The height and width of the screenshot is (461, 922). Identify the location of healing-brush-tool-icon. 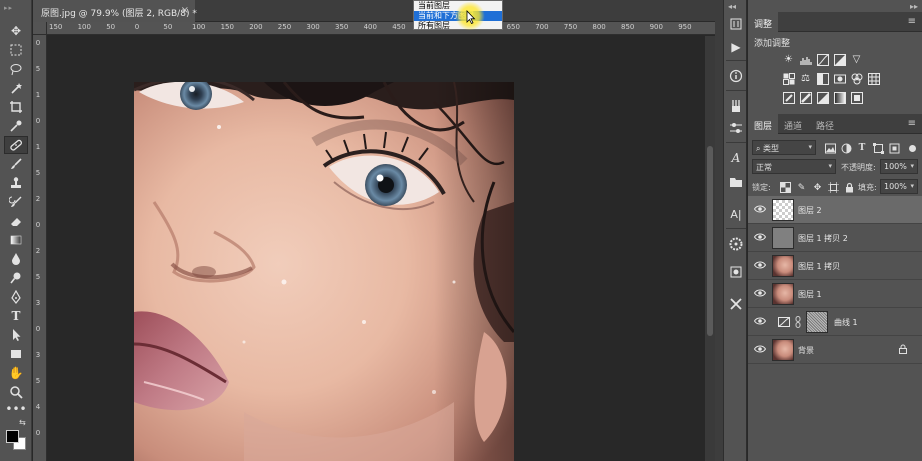
(16, 145).